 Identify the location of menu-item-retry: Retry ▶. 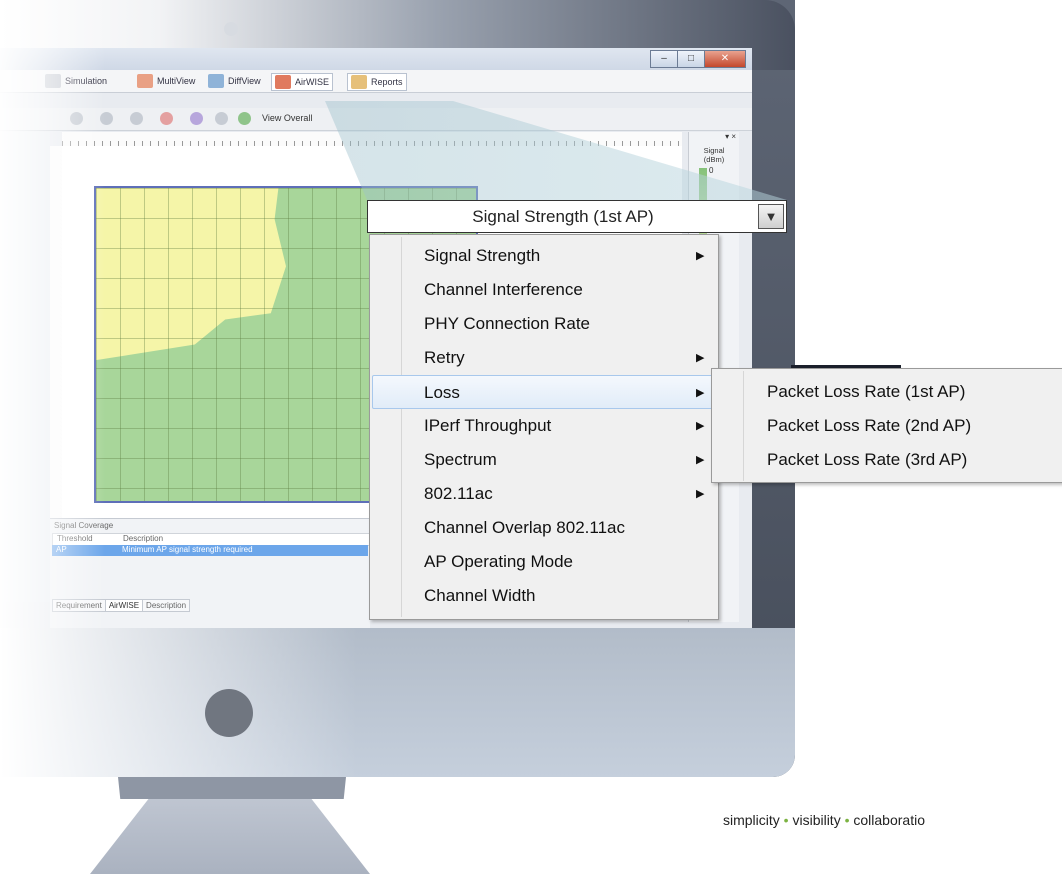
(544, 358).